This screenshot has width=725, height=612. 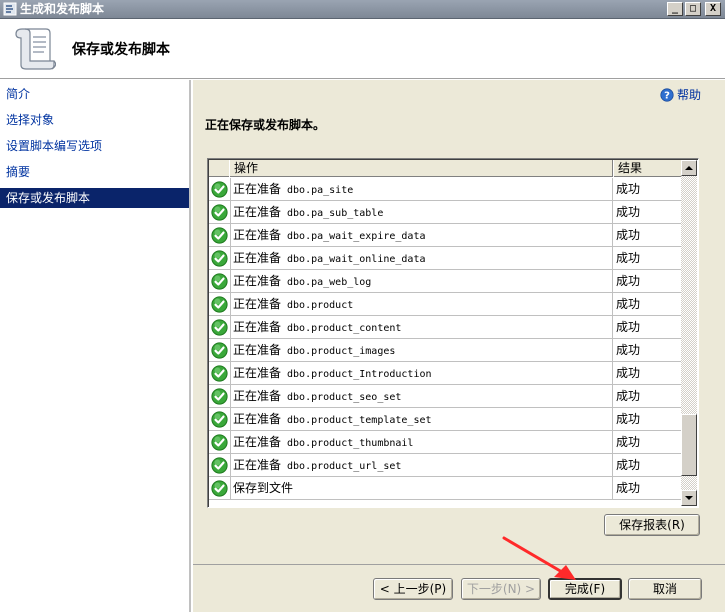 I want to click on arrow-up-icon, so click(x=689, y=168).